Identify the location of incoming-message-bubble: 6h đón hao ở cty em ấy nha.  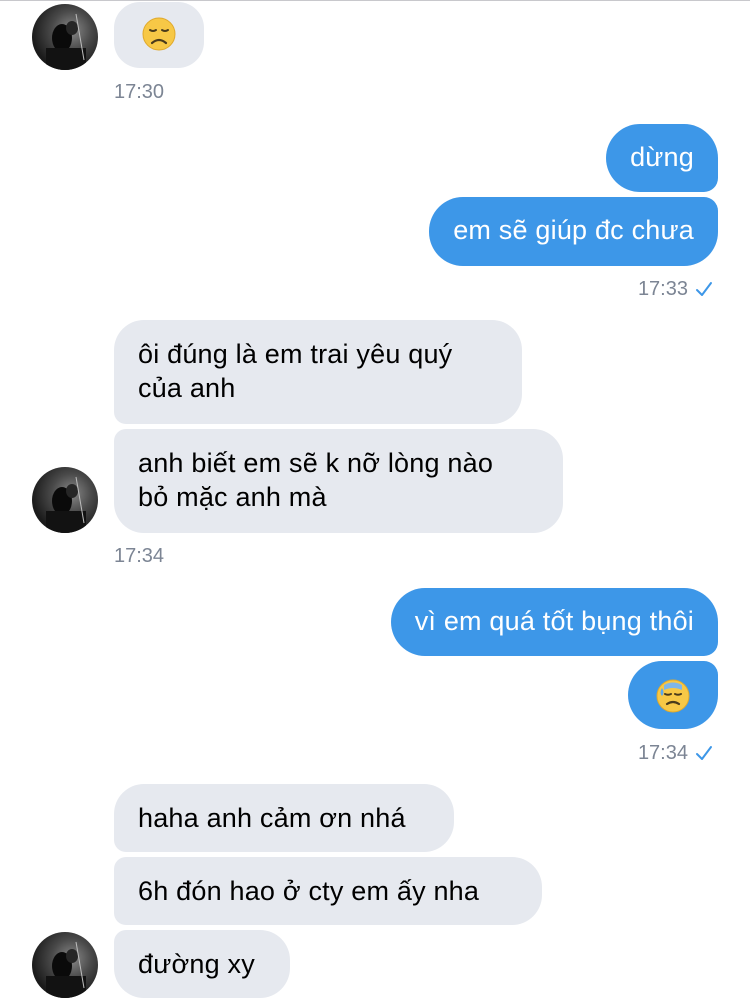
(328, 891).